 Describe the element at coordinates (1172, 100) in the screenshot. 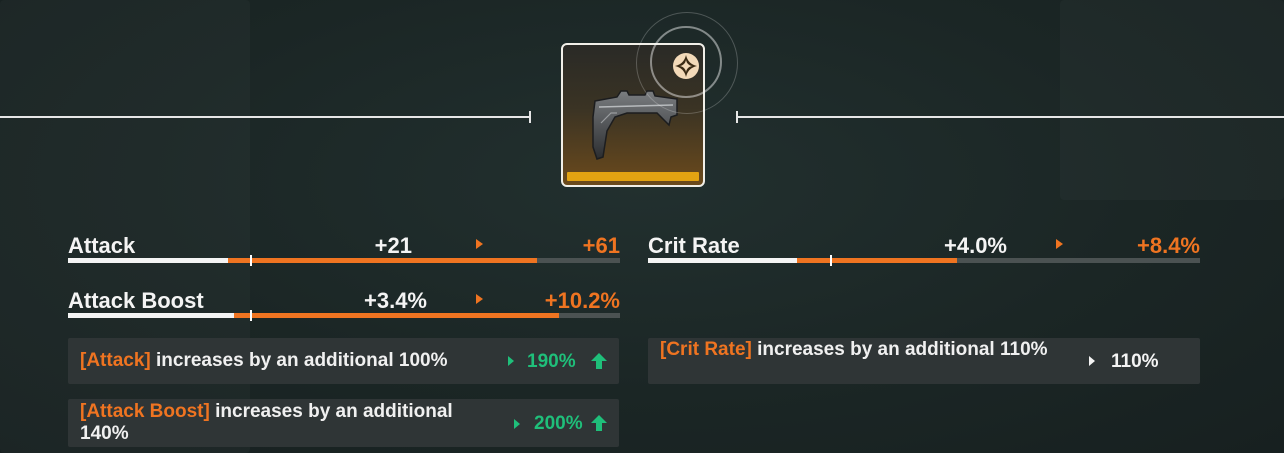

I see `background-panel-right` at that location.